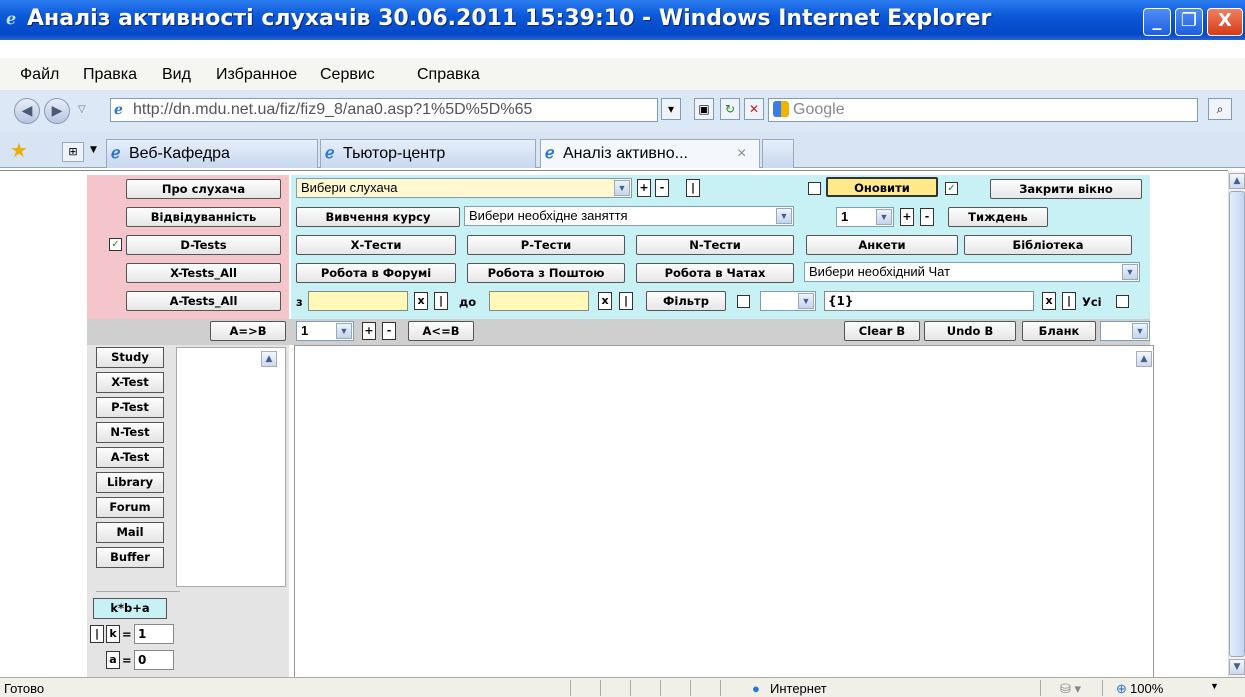 The width and height of the screenshot is (1245, 697). What do you see at coordinates (203, 217) in the screenshot?
I see `attendance-button: Відвідуванність` at bounding box center [203, 217].